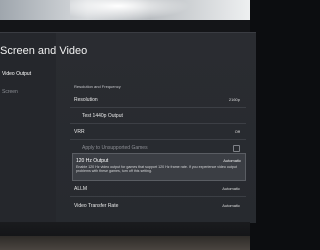  Describe the element at coordinates (92, 161) in the screenshot. I see `setting-label: 120 Hz Output` at that location.